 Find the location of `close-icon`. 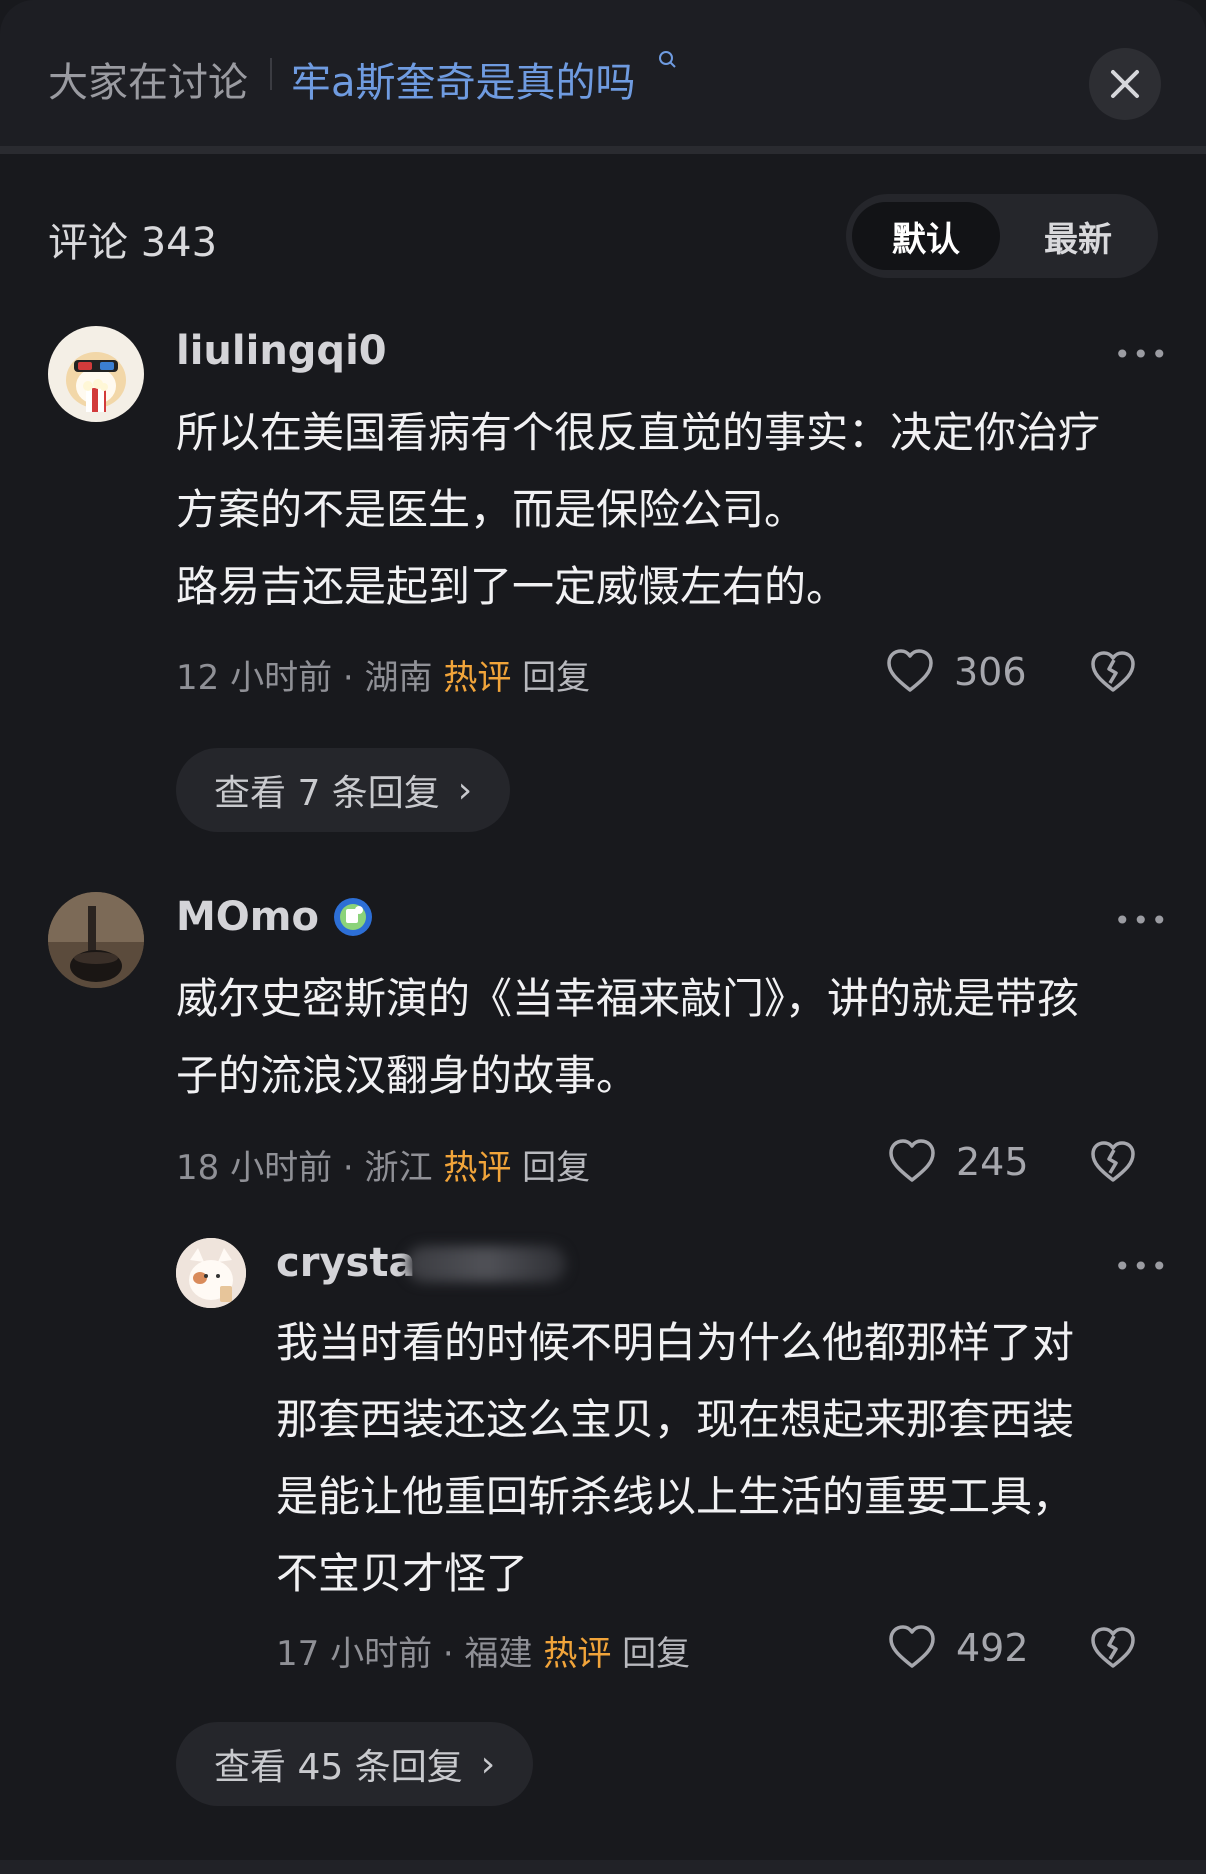

close-icon is located at coordinates (1125, 84).